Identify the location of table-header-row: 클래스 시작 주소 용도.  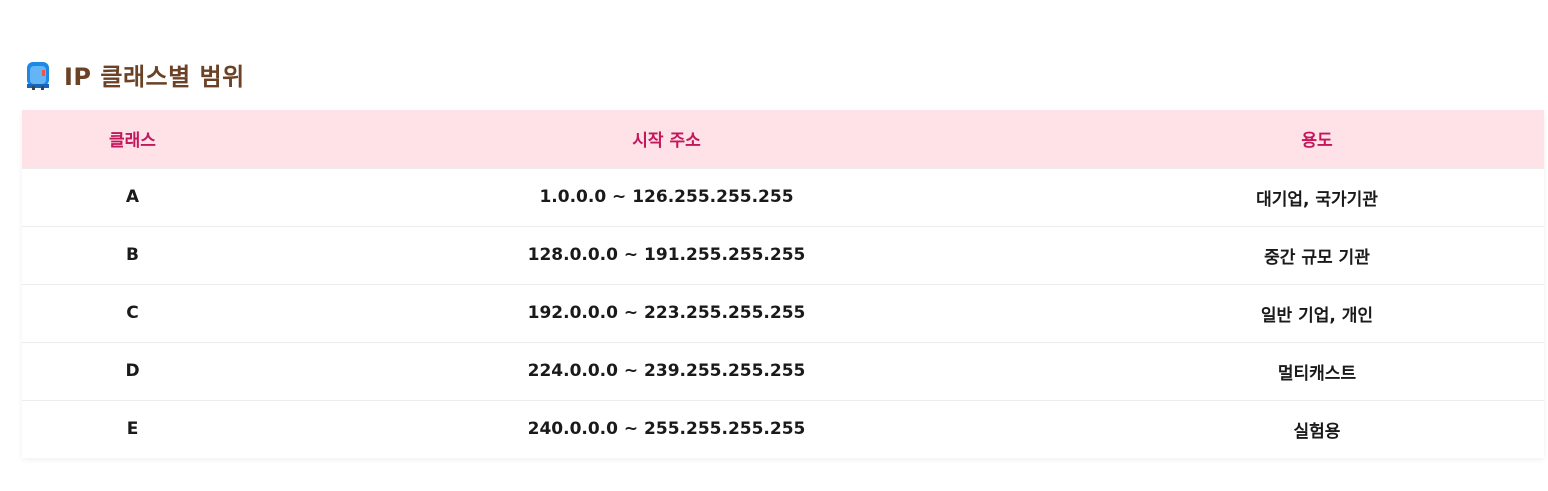
(783, 139).